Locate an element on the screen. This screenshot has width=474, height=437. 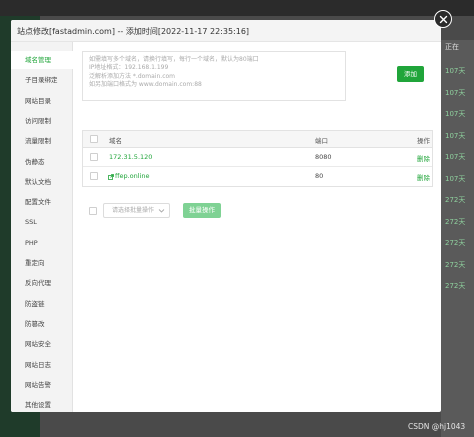
background-column-header: 正在 is located at coordinates (452, 47).